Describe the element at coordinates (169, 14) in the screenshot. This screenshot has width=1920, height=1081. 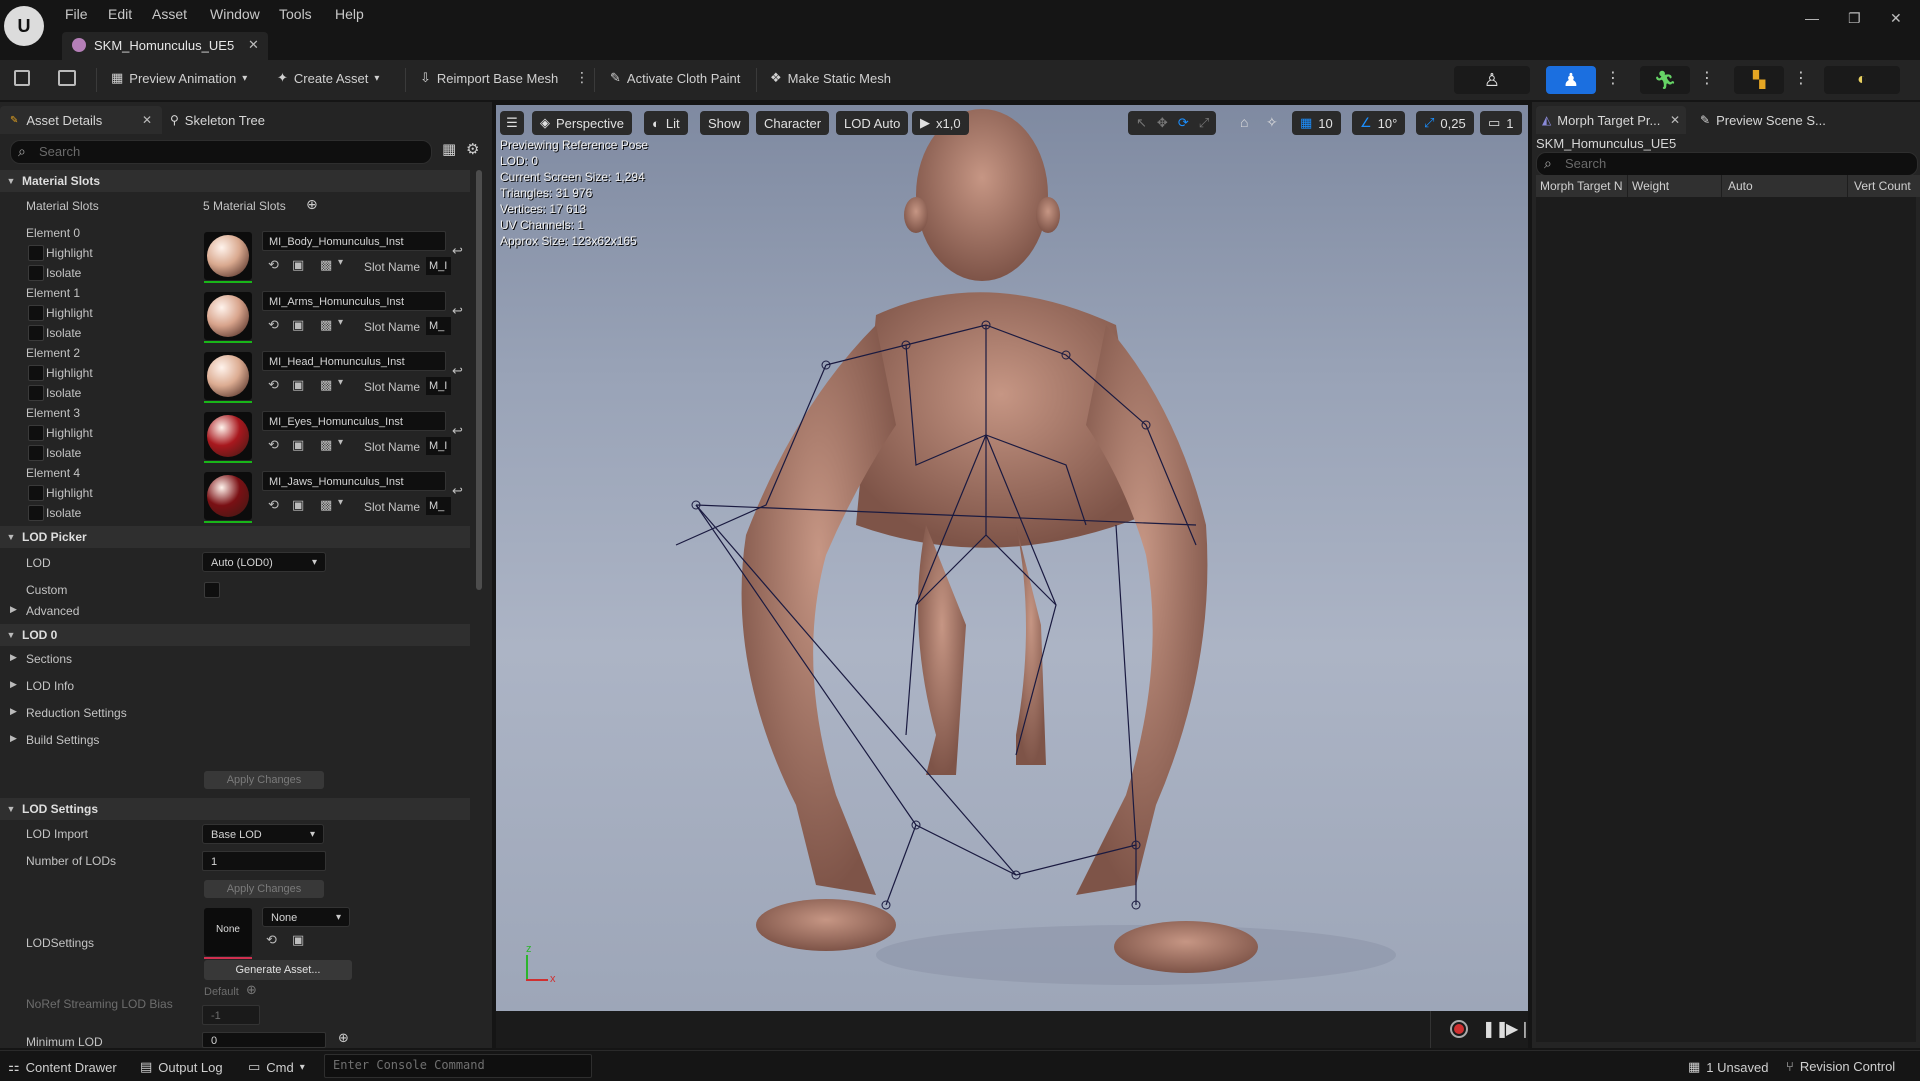
I see `menu-asset: Asset` at that location.